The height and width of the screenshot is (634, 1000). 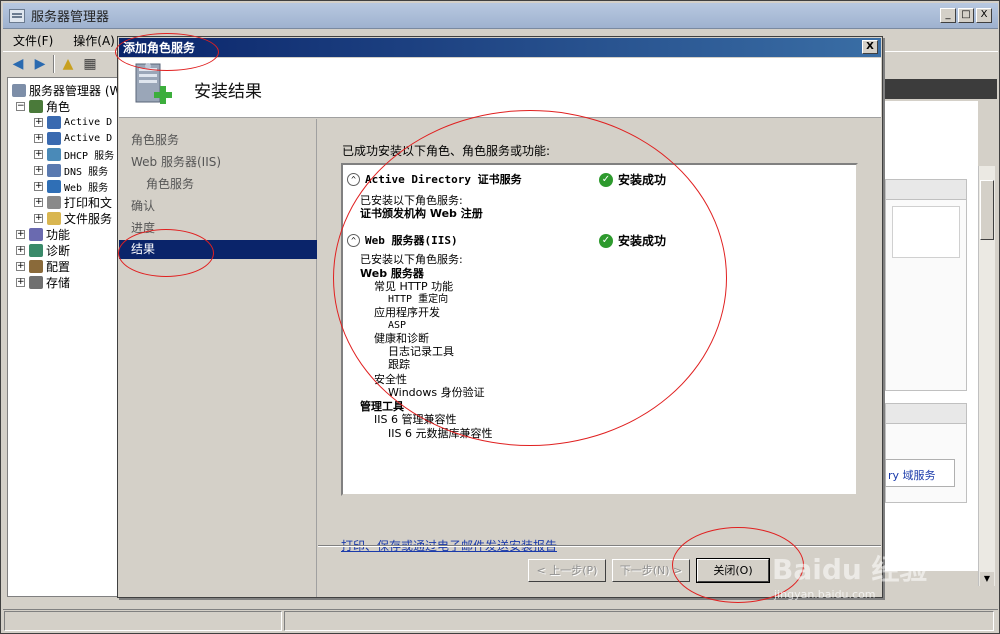 I want to click on configuration-icon, so click(x=36, y=266).